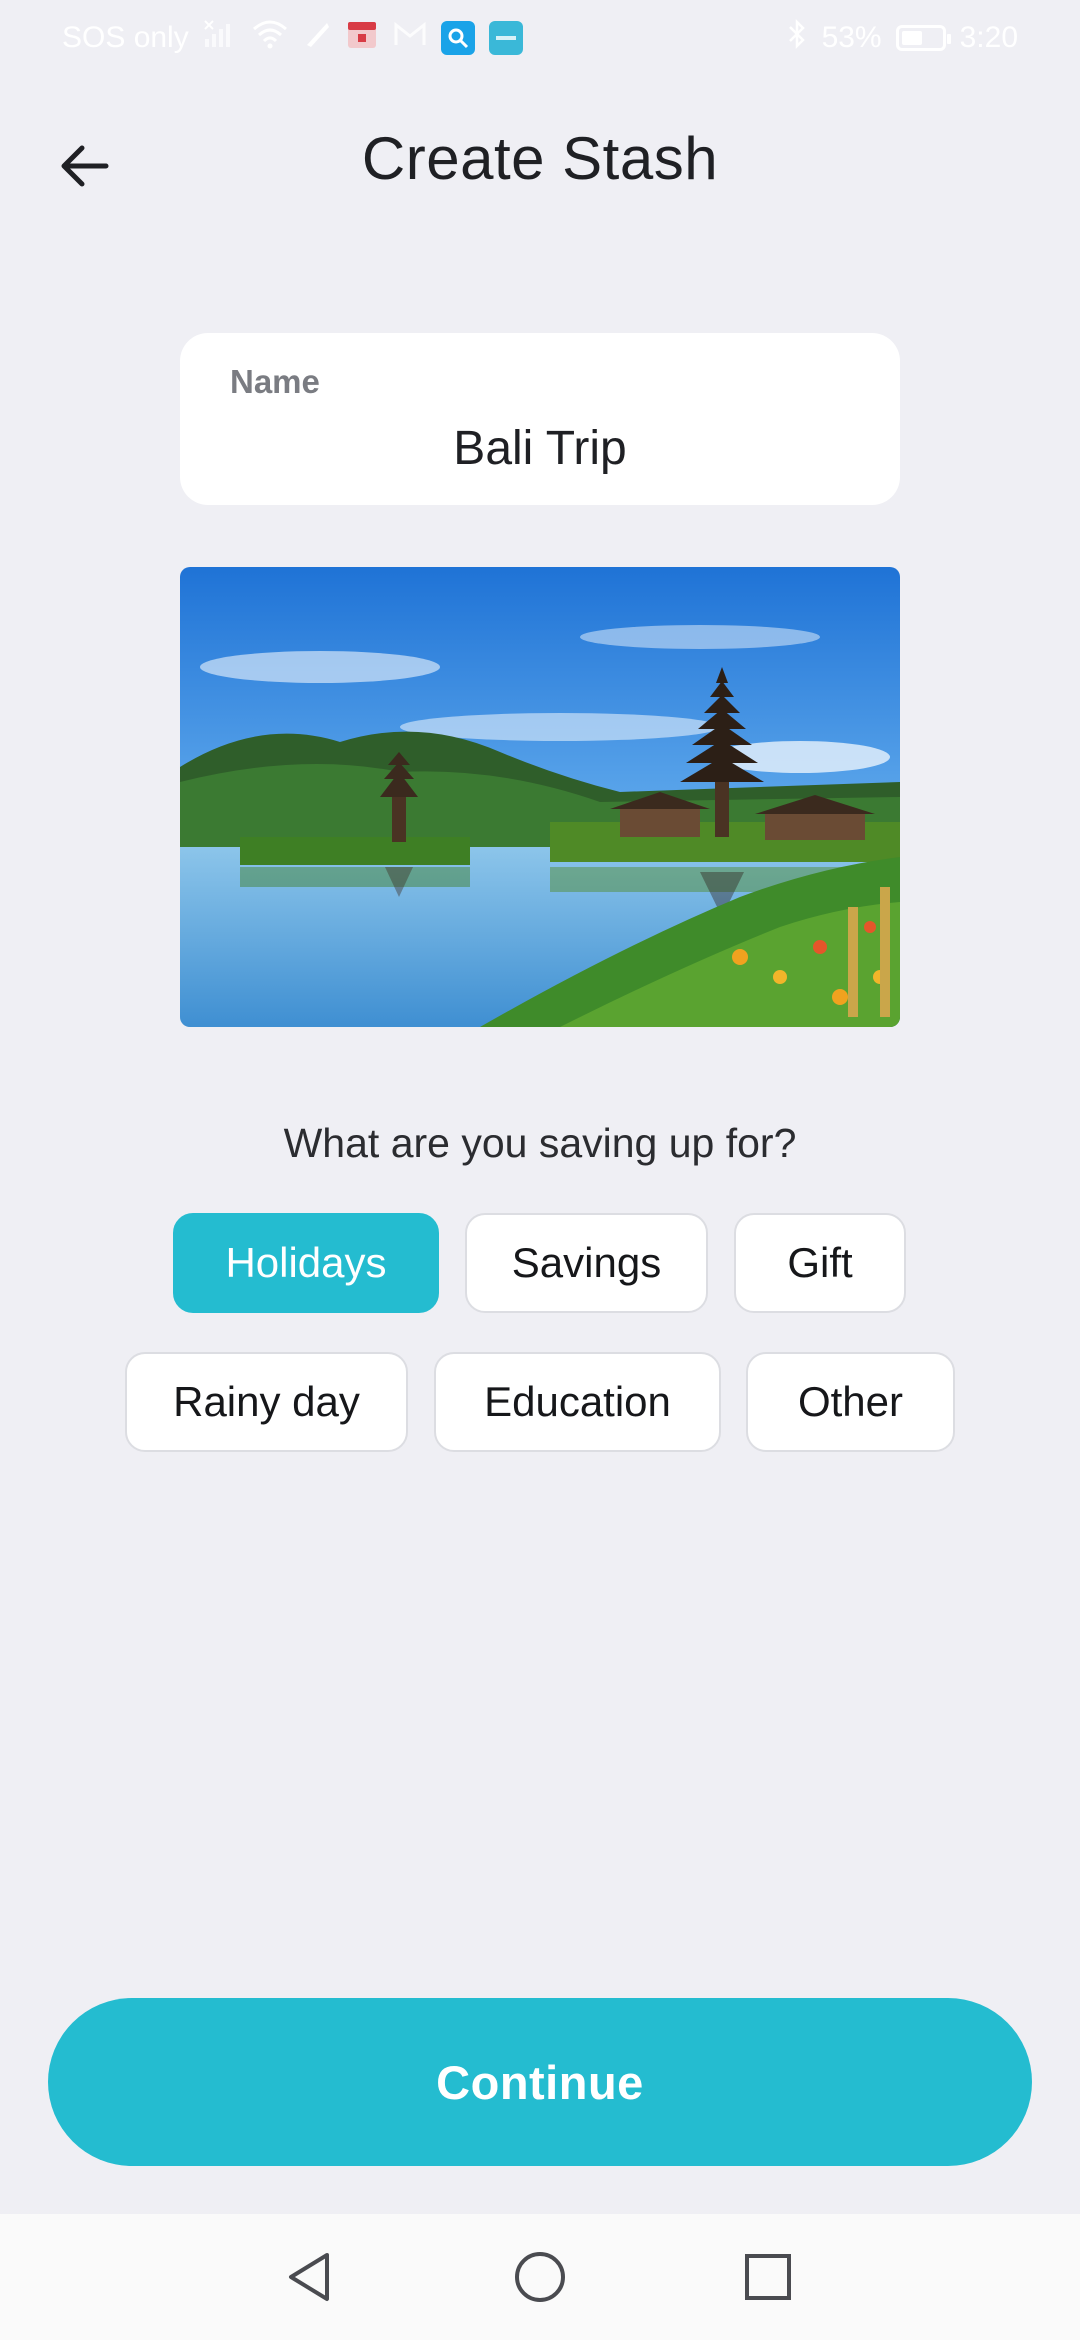  What do you see at coordinates (125, 37) in the screenshot?
I see `carrier-text: SOS only` at bounding box center [125, 37].